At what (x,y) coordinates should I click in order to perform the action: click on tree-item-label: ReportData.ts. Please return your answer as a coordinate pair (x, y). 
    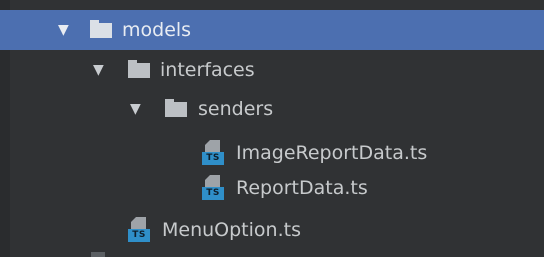
    Looking at the image, I should click on (302, 188).